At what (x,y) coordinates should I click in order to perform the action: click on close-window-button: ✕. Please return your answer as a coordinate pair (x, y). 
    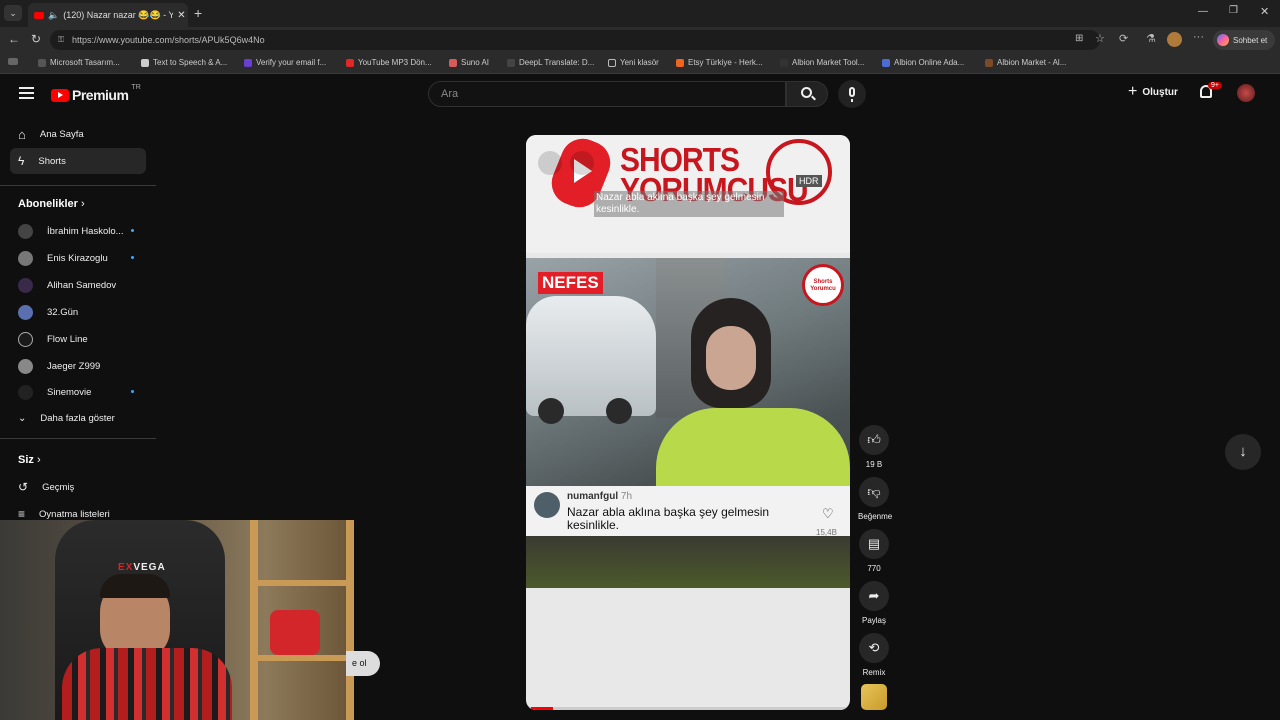
    Looking at the image, I should click on (1264, 11).